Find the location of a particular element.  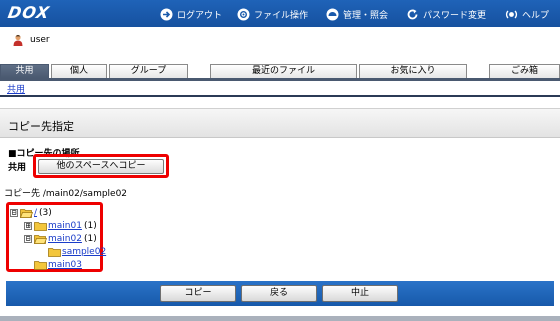

tree-root: ⊟ / (3) is located at coordinates (31, 213).